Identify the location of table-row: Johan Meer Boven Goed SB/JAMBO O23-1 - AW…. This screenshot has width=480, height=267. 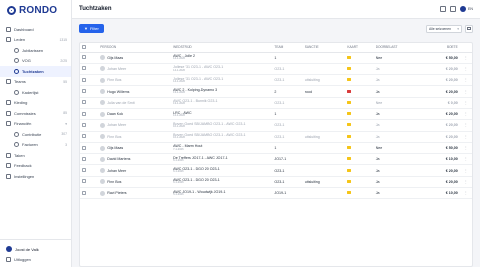
(276, 125).